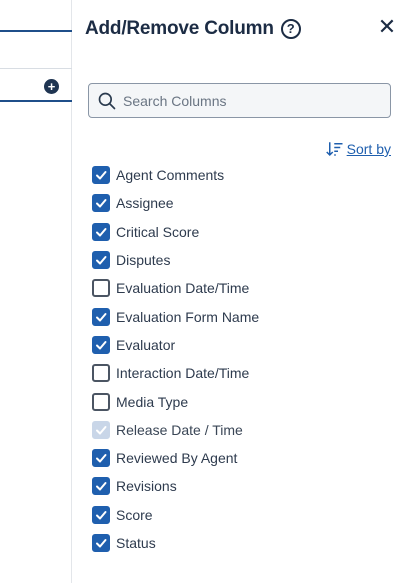 Image resolution: width=408 pixels, height=583 pixels. What do you see at coordinates (242, 203) in the screenshot?
I see `list-item: Assignee` at bounding box center [242, 203].